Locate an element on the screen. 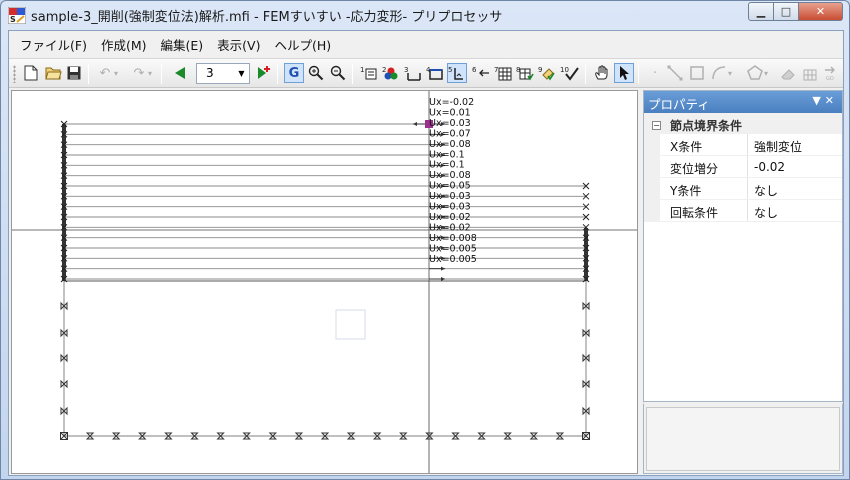 This screenshot has height=480, width=850. add-step-icon is located at coordinates (264, 73).